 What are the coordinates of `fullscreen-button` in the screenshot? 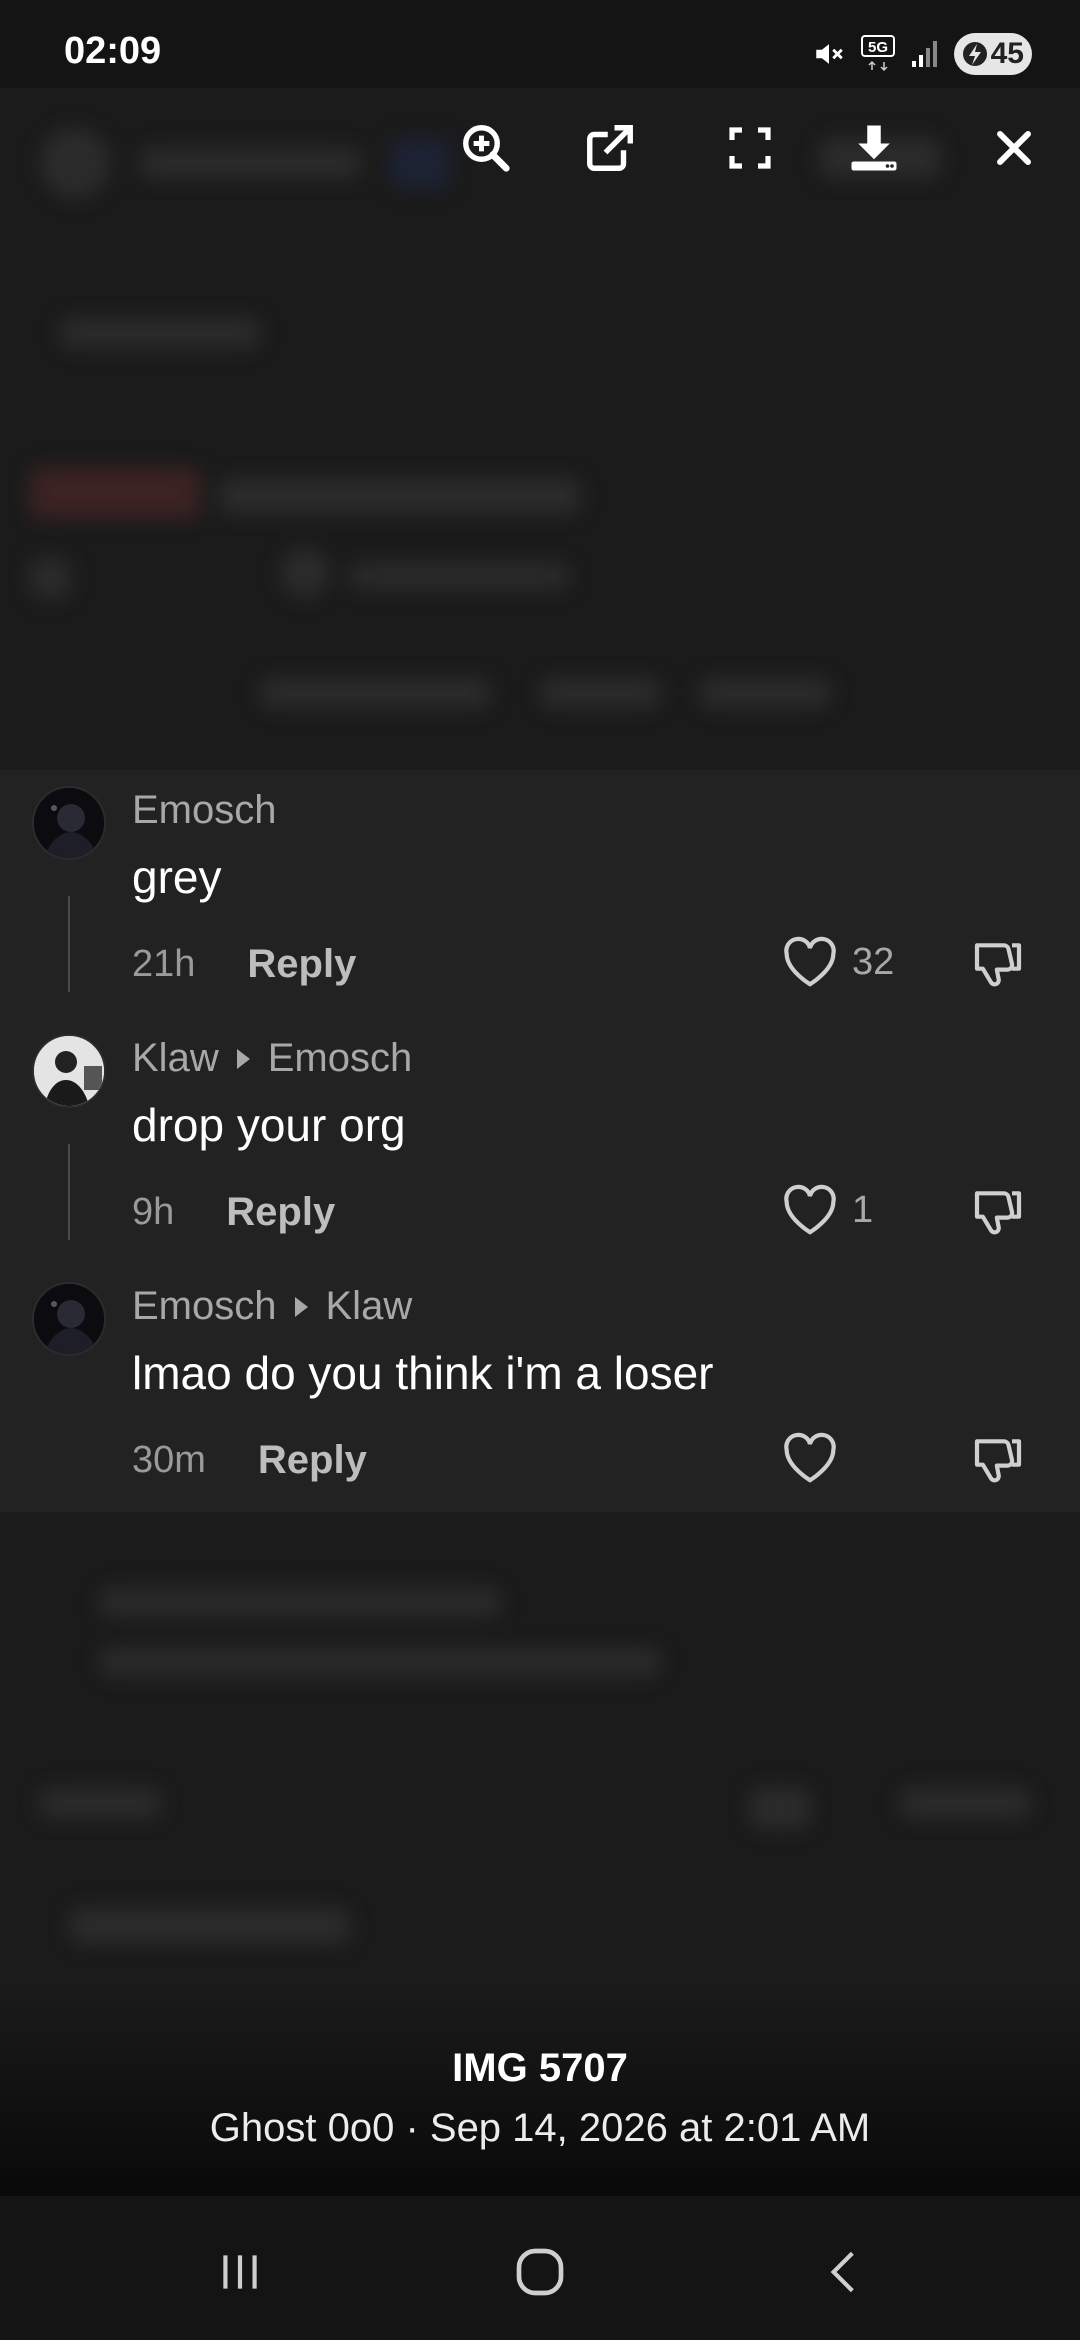 It's located at (750, 148).